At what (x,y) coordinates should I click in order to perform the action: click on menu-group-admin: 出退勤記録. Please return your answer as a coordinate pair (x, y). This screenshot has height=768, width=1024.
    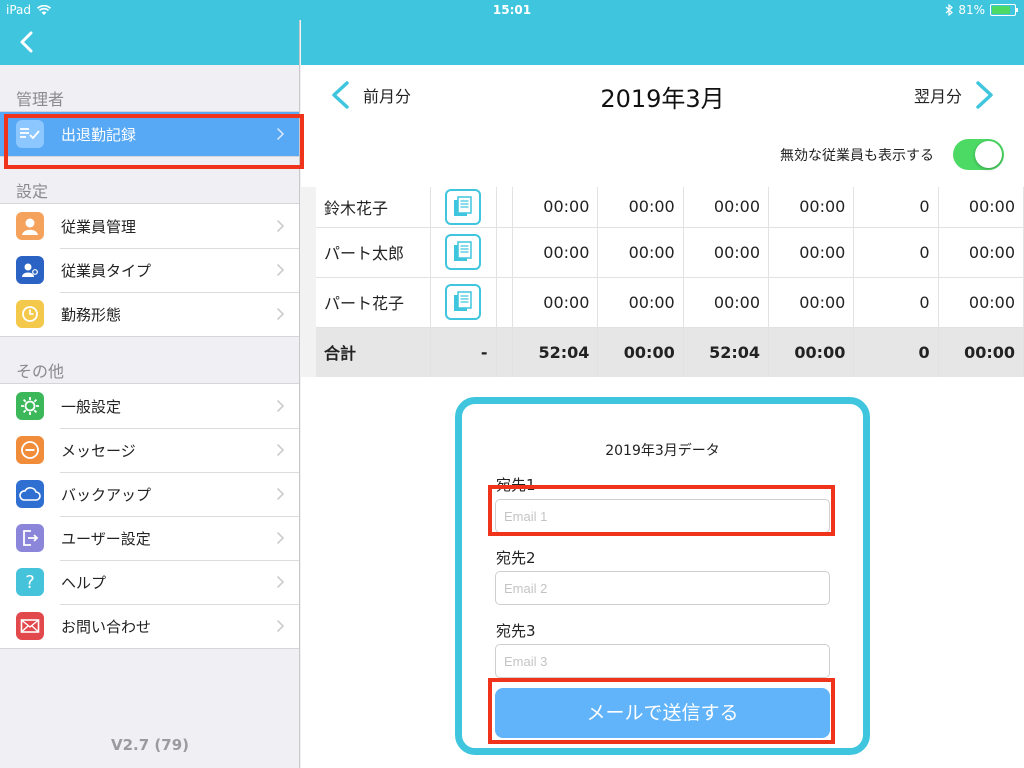
    Looking at the image, I should click on (149, 134).